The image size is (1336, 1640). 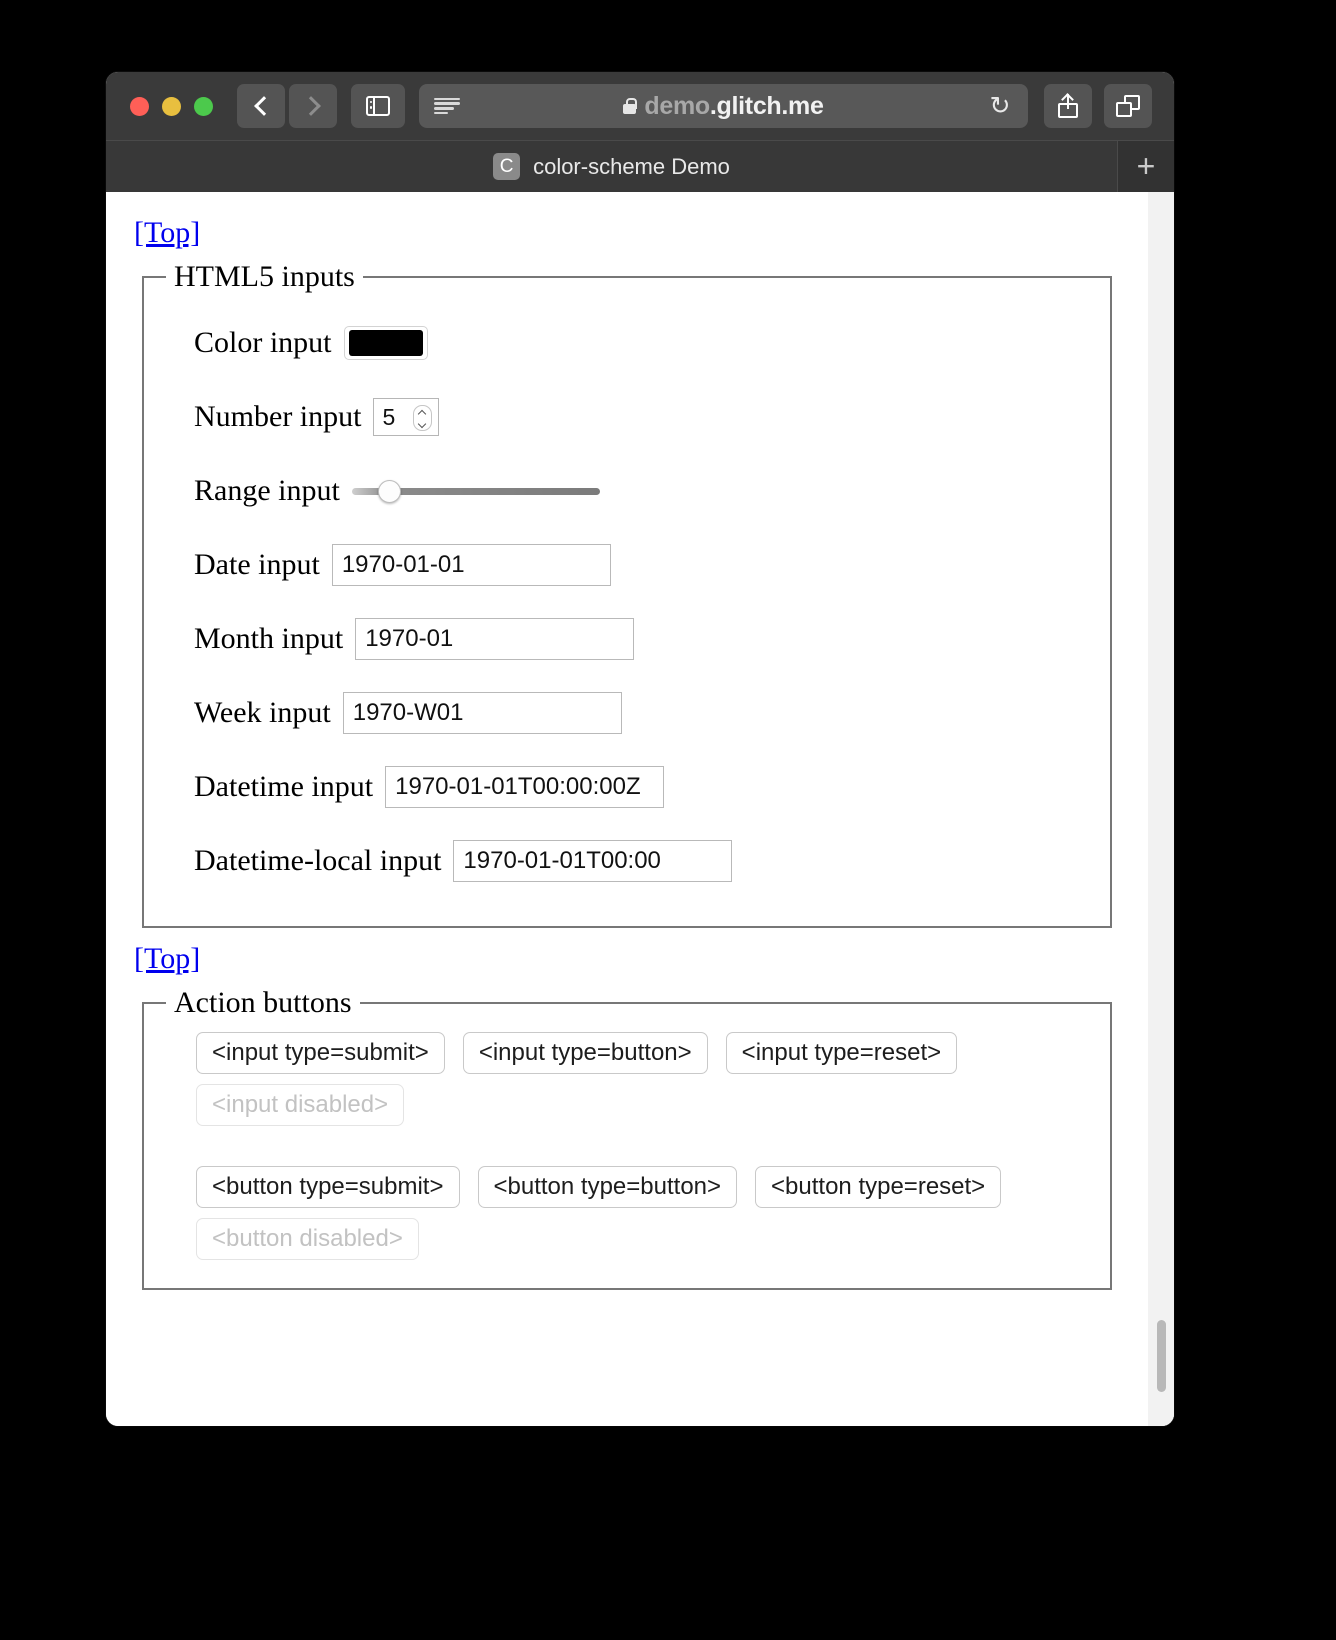 What do you see at coordinates (644, 565) in the screenshot?
I see `field-row-date: Date input 1970-01-01` at bounding box center [644, 565].